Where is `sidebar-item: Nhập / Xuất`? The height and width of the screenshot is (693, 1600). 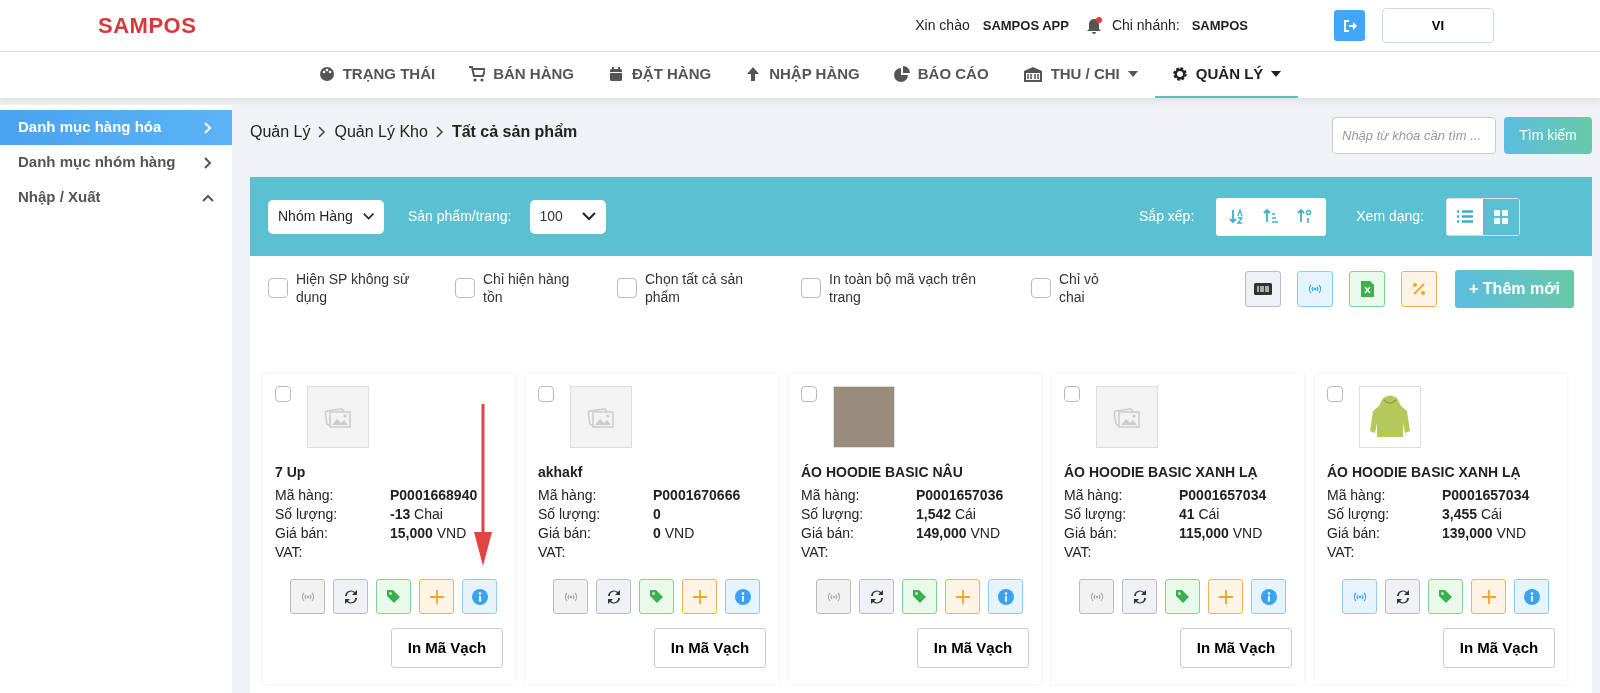
sidebar-item: Nhập / Xuất is located at coordinates (116, 197).